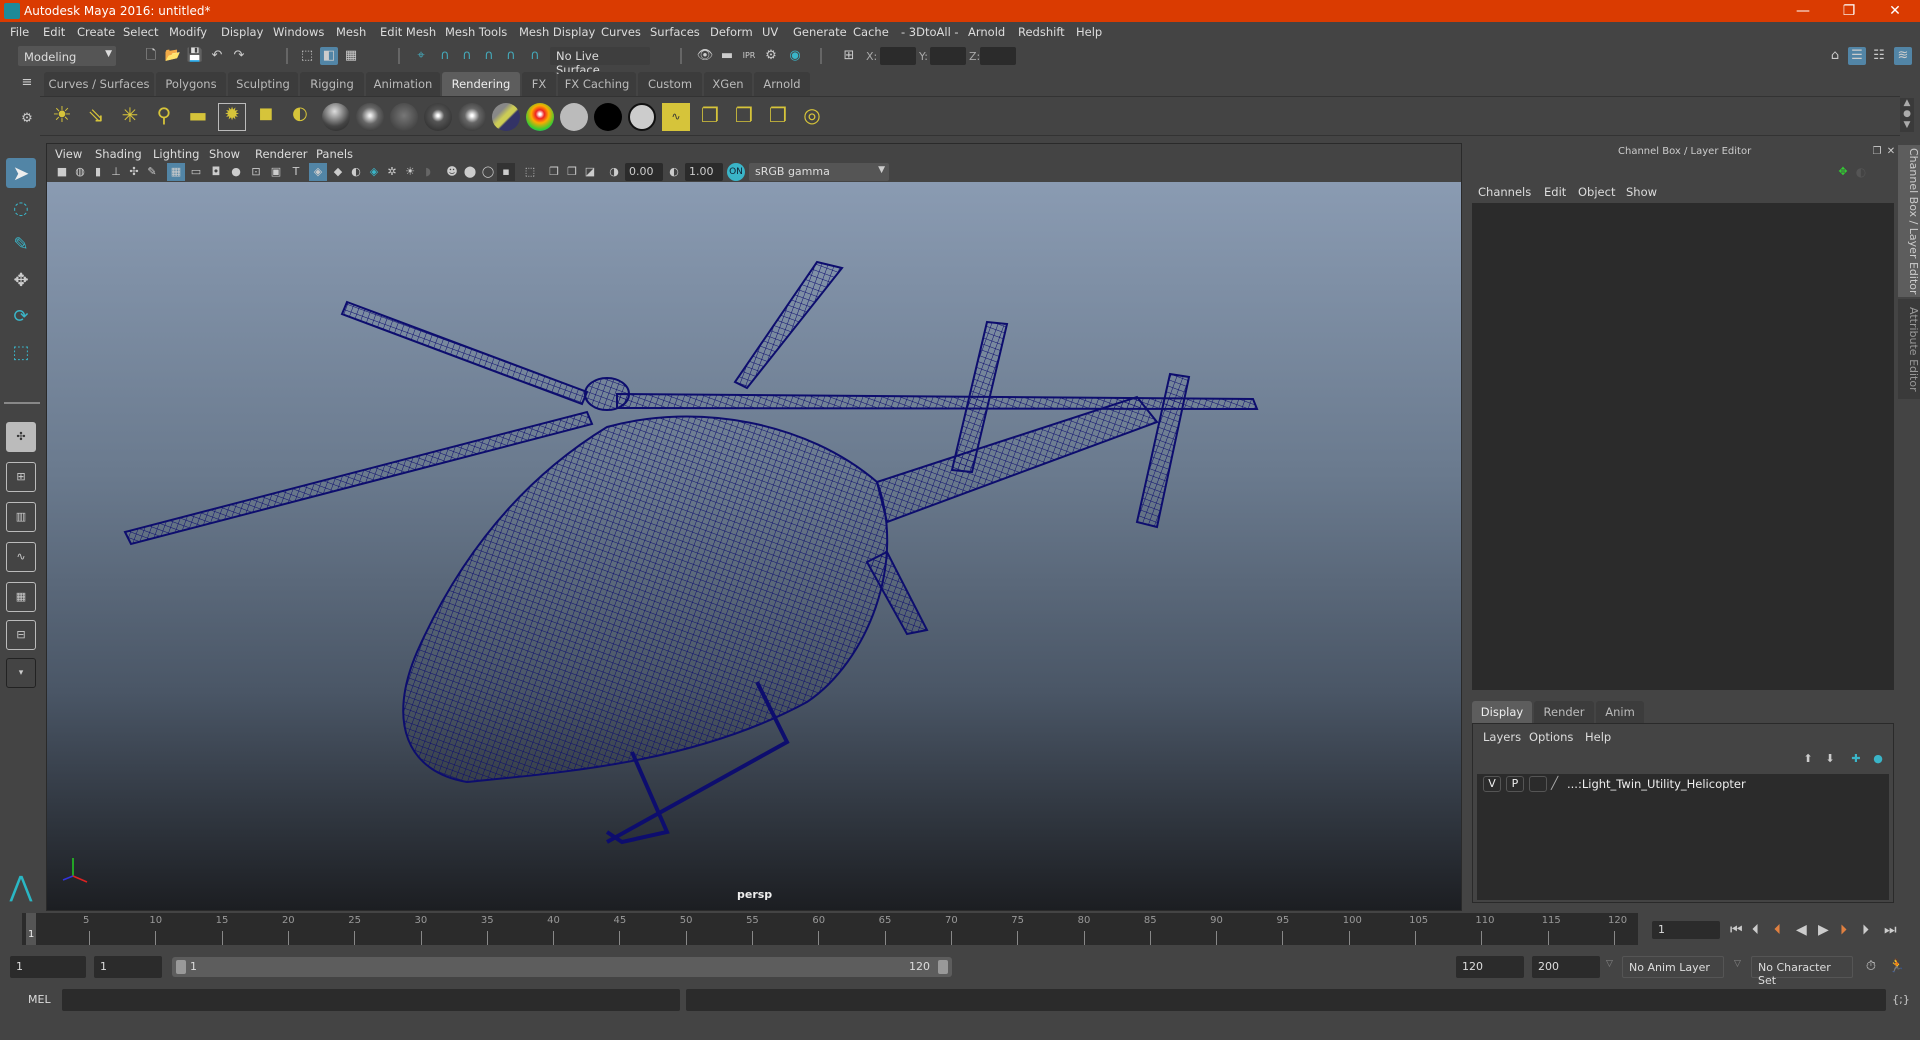 This screenshot has width=1920, height=1040. I want to click on grease-pencil-icon: ✎, so click(152, 172).